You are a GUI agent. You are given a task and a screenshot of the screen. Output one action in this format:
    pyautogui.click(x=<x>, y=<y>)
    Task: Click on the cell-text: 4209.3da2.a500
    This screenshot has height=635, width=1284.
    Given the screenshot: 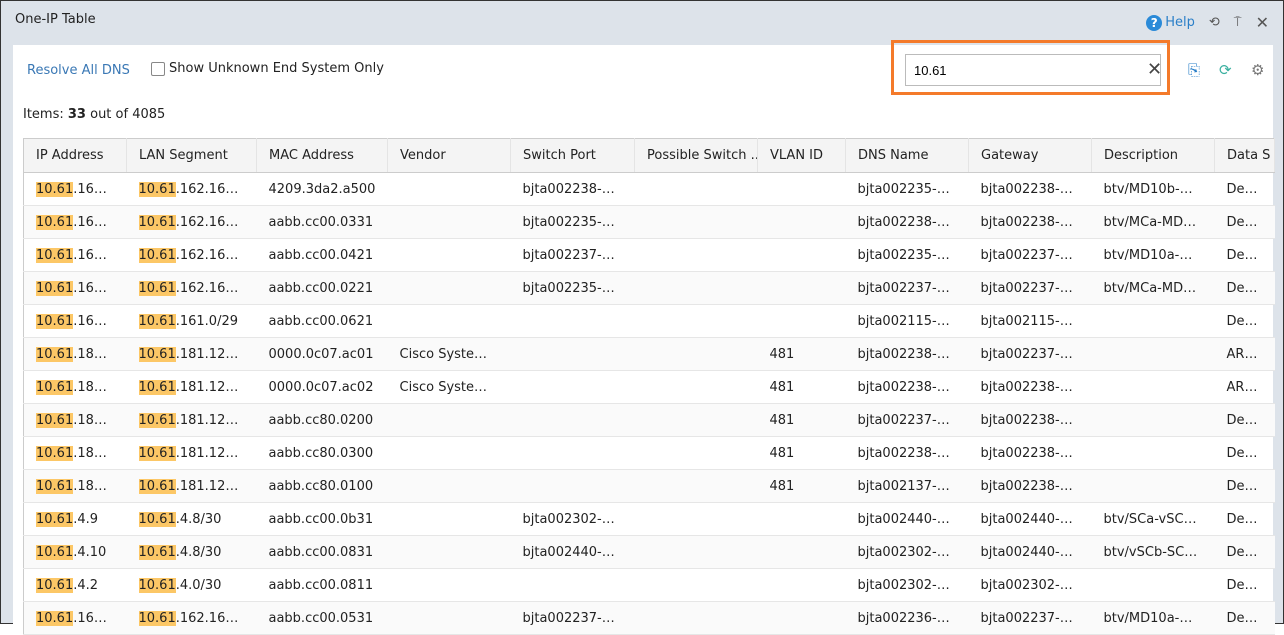 What is the action you would take?
    pyautogui.click(x=322, y=189)
    